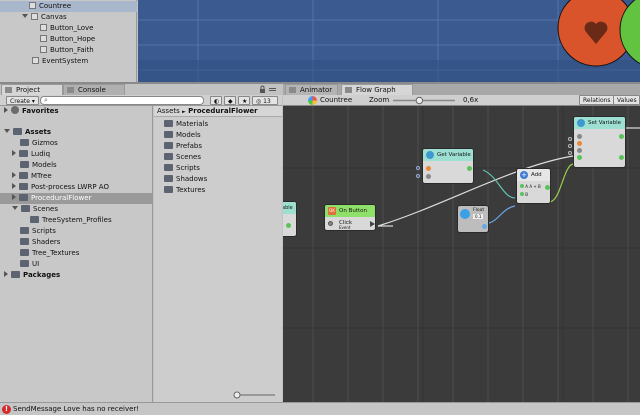  I want to click on content-item-textures: Textures, so click(184, 190).